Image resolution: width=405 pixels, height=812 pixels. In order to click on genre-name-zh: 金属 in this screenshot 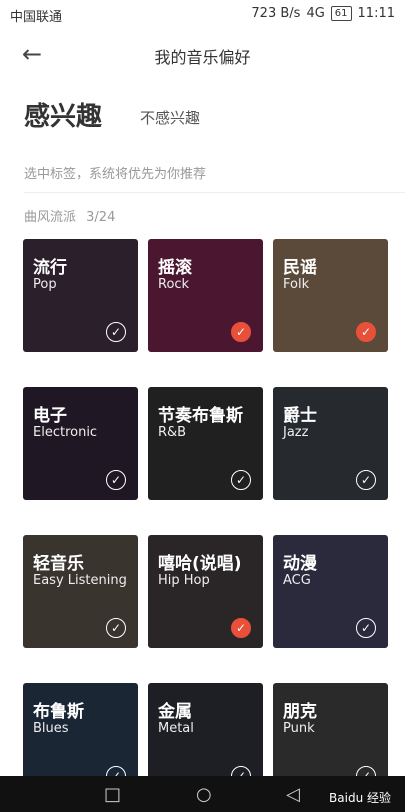, I will do `click(175, 712)`.